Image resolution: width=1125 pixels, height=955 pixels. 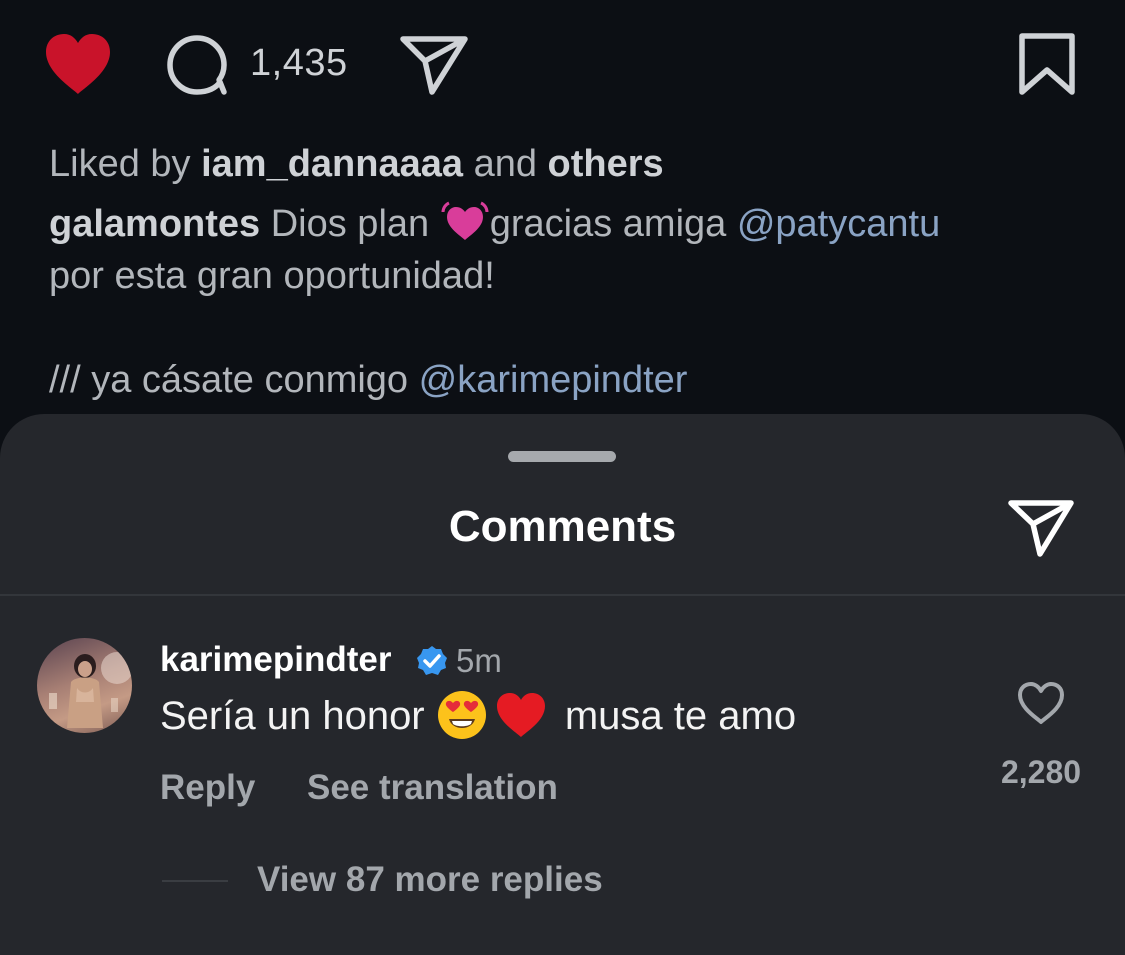 What do you see at coordinates (562, 595) in the screenshot?
I see `sheet-divider` at bounding box center [562, 595].